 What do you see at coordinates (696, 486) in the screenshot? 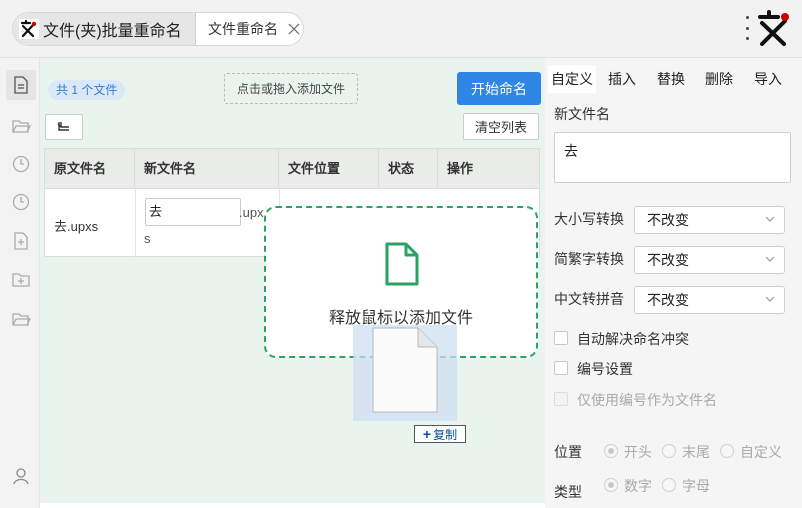
I see `type-letter-label: 字母` at bounding box center [696, 486].